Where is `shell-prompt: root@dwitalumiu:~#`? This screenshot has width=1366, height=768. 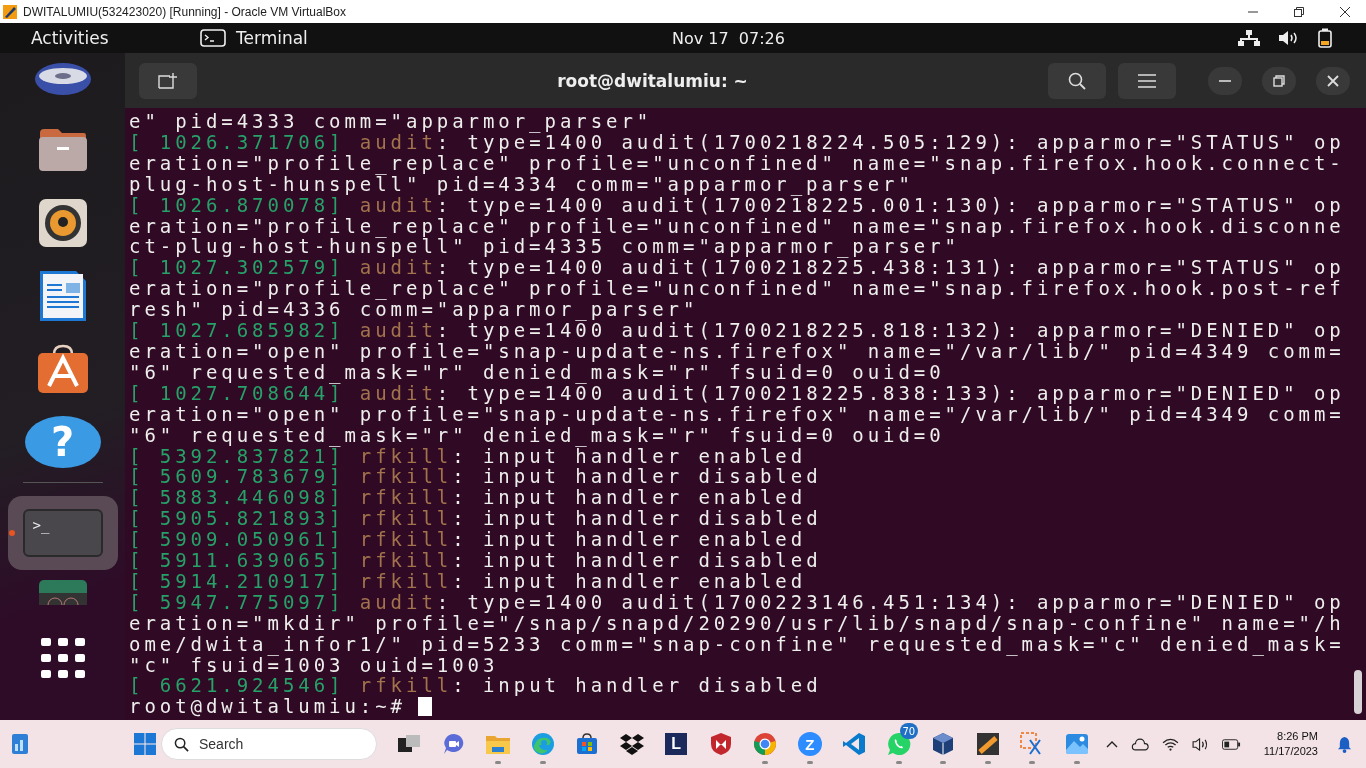
shell-prompt: root@dwitalumiu:~# is located at coordinates (267, 707).